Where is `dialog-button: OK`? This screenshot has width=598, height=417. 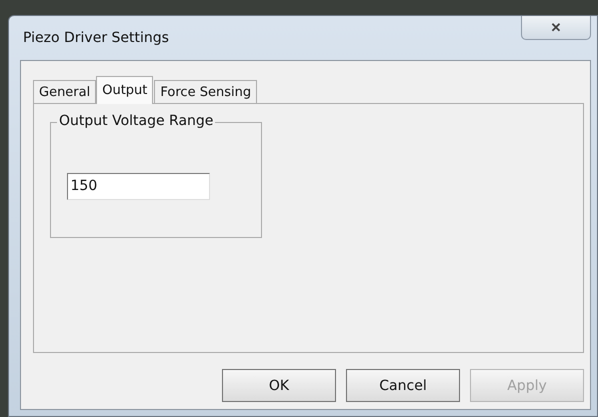 dialog-button: OK is located at coordinates (279, 385).